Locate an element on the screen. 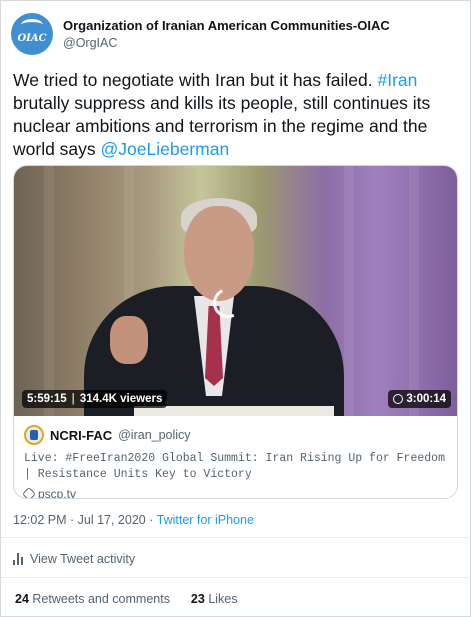  tweet-source: Twitter for iPhone is located at coordinates (205, 520).